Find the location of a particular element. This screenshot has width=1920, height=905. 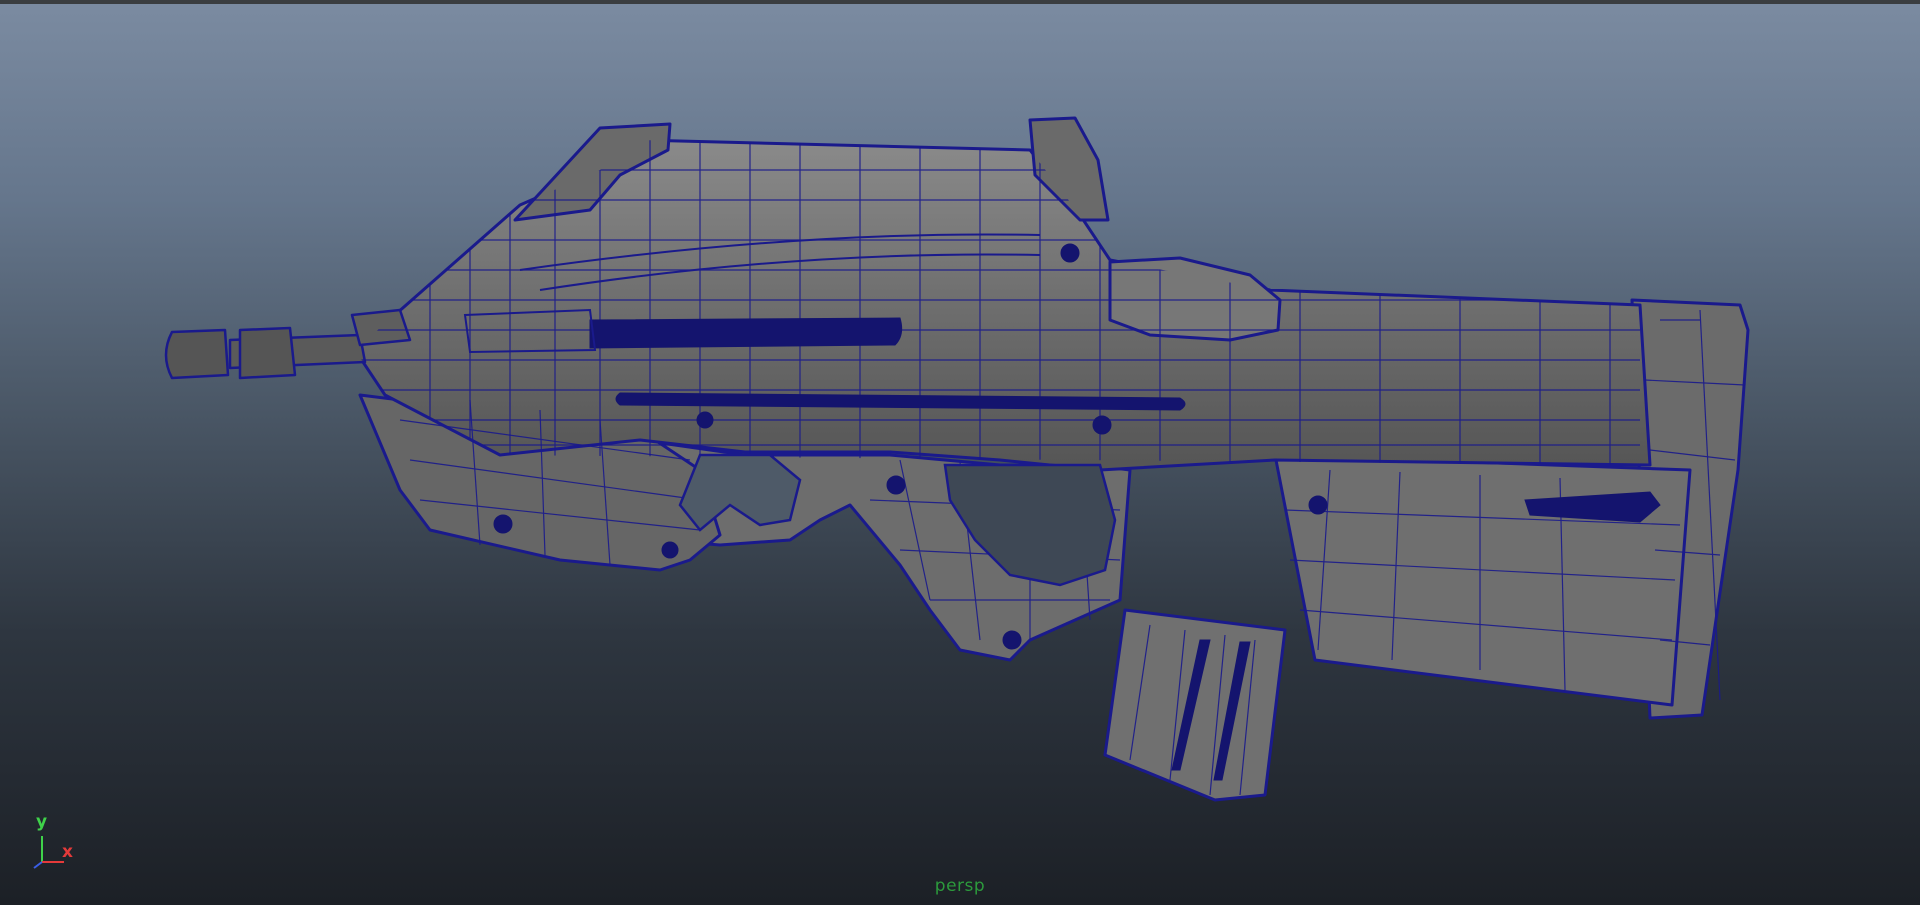

barrel-collar is located at coordinates (381, 327).